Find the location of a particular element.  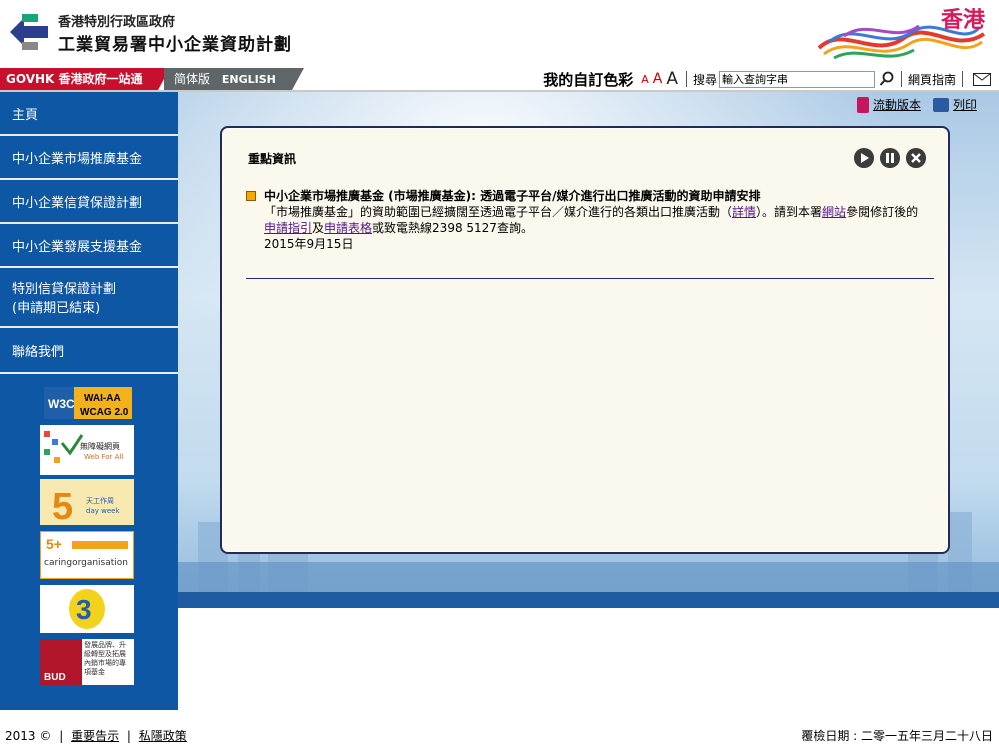

caring-organisation-badge-icon: 5+ caringorganisation is located at coordinates (87, 555).